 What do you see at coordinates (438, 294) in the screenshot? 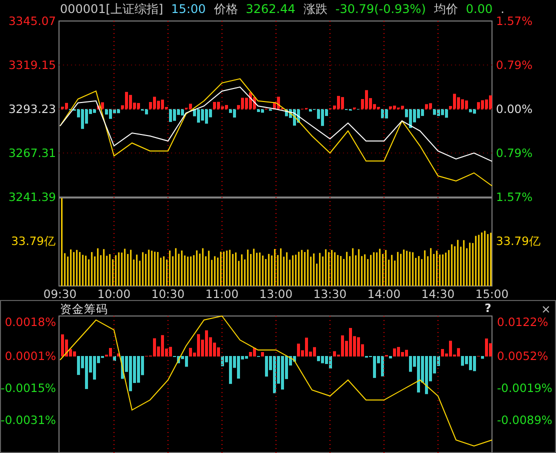
I see `time-axis-label: 14:30` at bounding box center [438, 294].